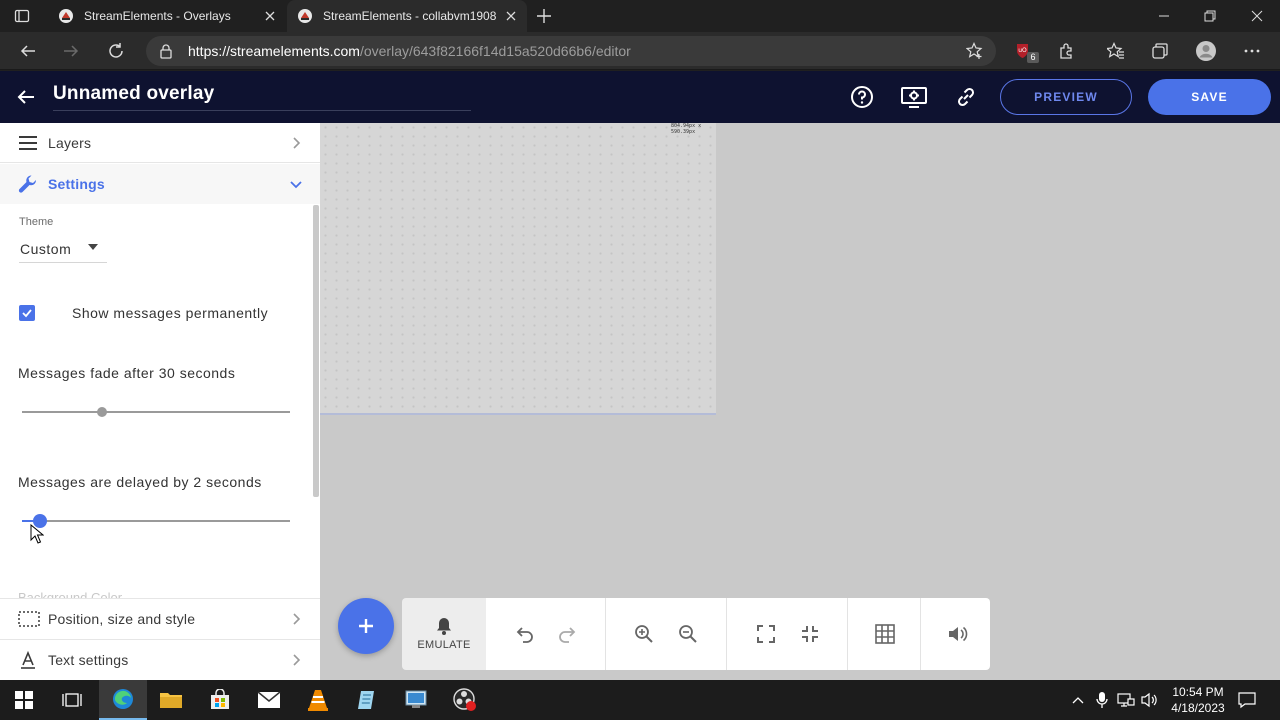 Image resolution: width=1280 pixels, height=720 pixels. Describe the element at coordinates (862, 97) in the screenshot. I see `help-icon` at that location.